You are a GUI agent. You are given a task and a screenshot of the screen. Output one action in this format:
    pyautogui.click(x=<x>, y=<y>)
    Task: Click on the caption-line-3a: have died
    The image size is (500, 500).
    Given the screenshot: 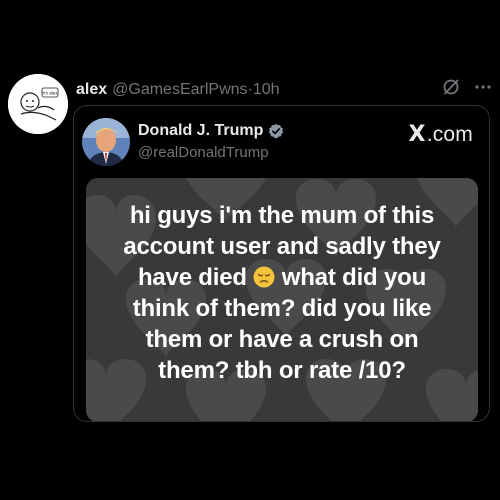 What is the action you would take?
    pyautogui.click(x=192, y=277)
    